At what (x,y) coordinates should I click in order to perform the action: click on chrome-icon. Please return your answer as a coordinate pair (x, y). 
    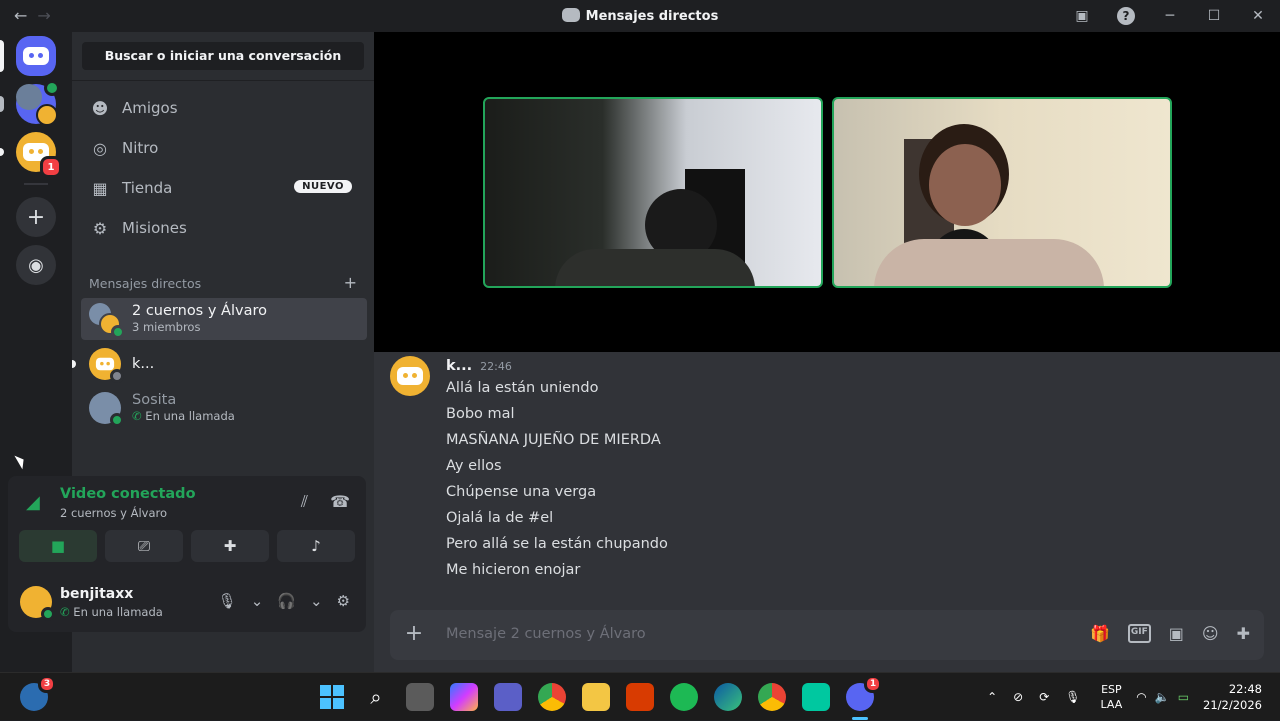
    Looking at the image, I should click on (552, 697).